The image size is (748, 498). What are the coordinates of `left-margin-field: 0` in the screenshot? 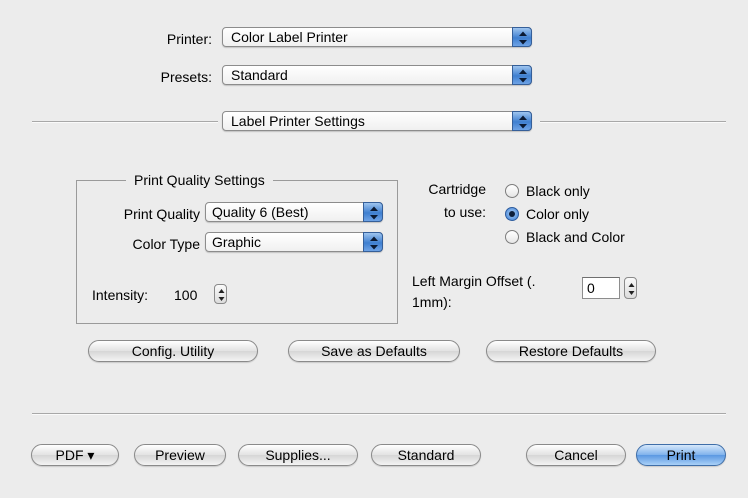 It's located at (601, 288).